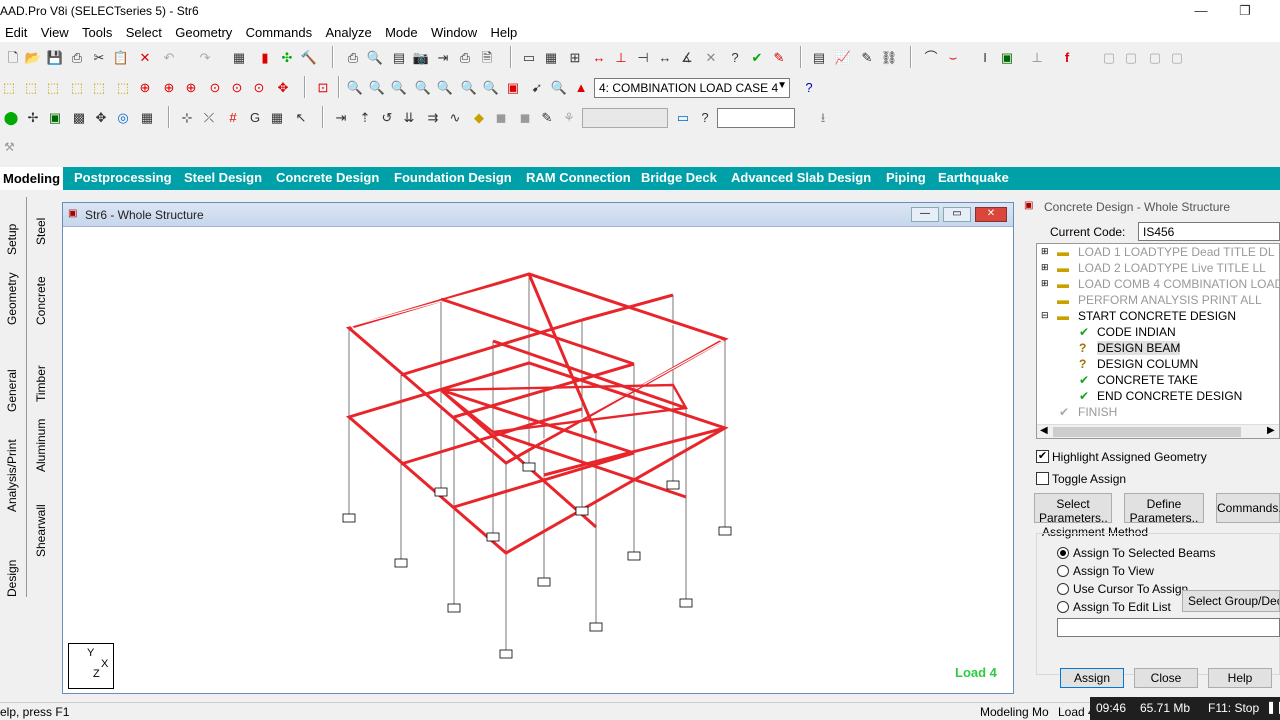  I want to click on grid-cursor-icon: ▦, so click(277, 118).